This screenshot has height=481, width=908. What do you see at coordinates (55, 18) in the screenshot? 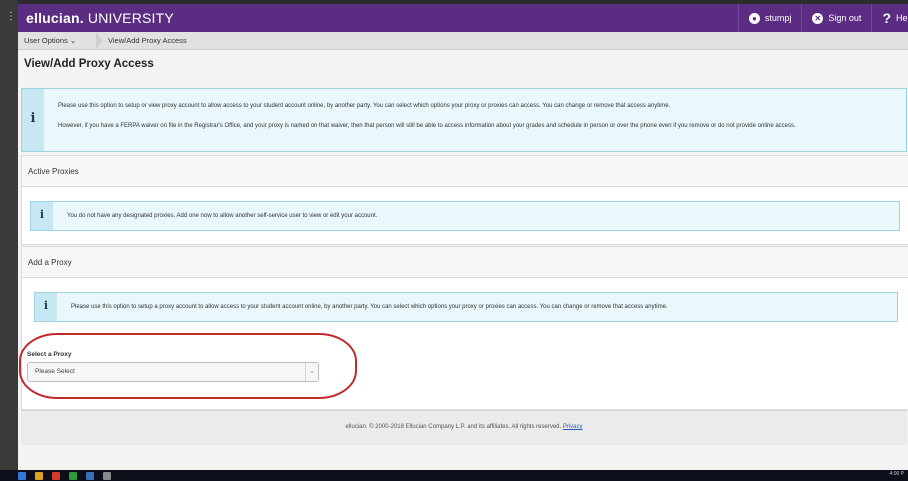
I see `brand-prefix: ellucian.` at bounding box center [55, 18].